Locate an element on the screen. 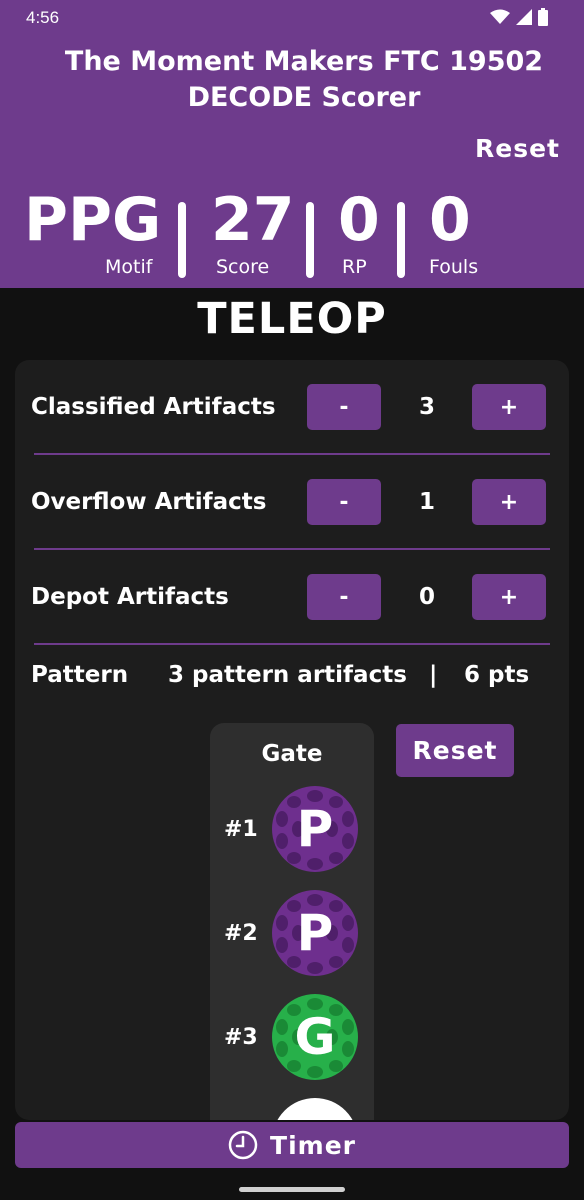 The height and width of the screenshot is (1200, 584). status-icons is located at coordinates (519, 17).